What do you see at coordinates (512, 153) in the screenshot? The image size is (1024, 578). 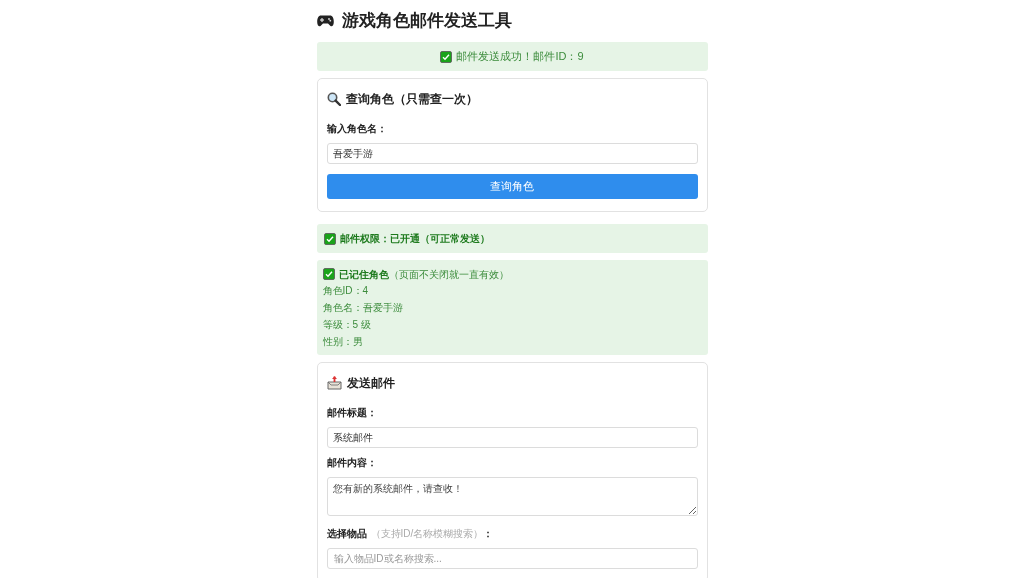 I see `name-input-field: 吾爱手游` at bounding box center [512, 153].